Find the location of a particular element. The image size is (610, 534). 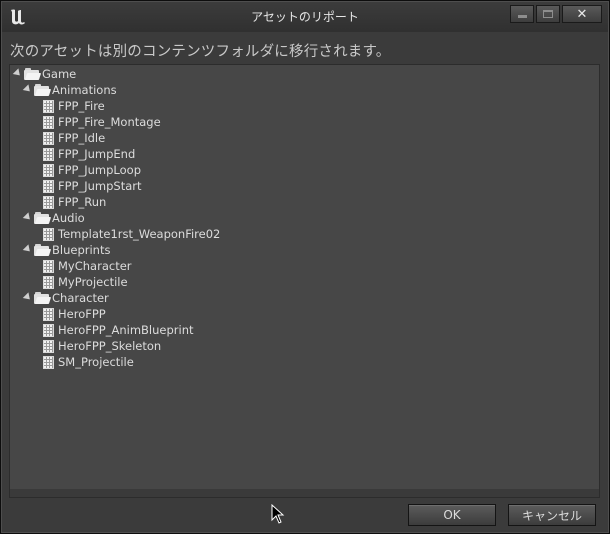

tree-asset-item: FPP_Idle is located at coordinates (74, 138).